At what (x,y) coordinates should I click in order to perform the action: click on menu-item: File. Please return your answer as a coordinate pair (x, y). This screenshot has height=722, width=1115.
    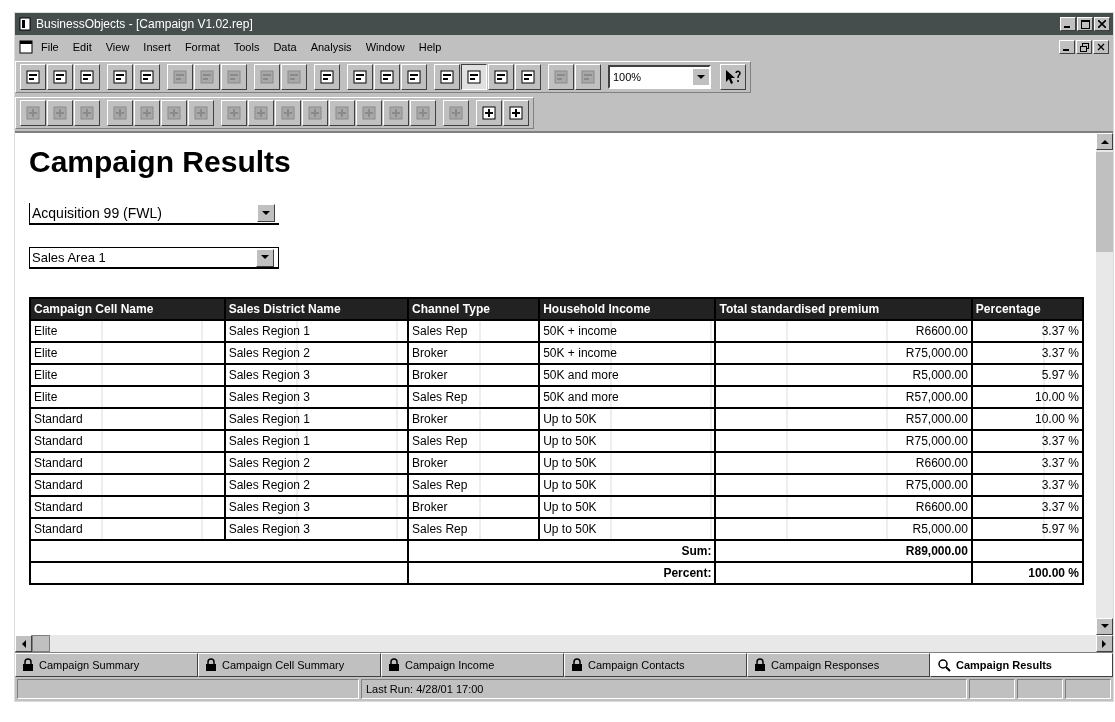
    Looking at the image, I should click on (50, 47).